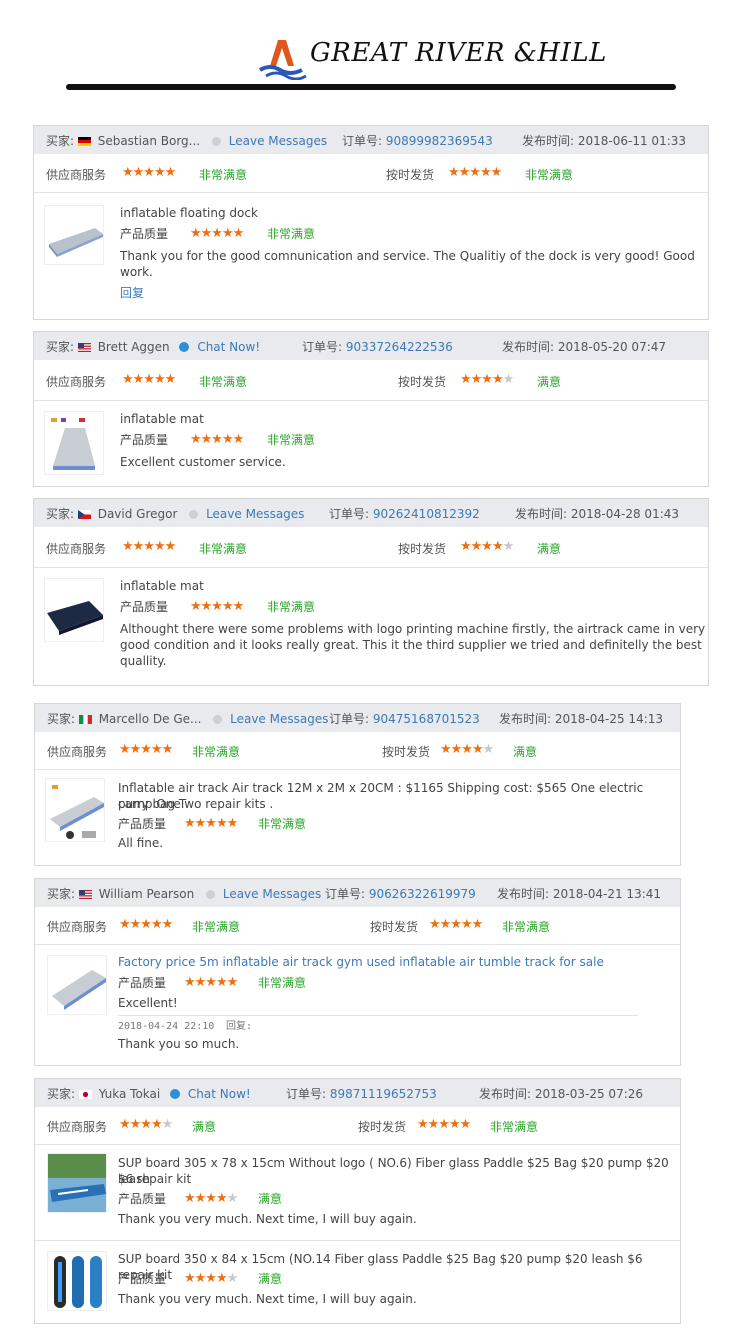 This screenshot has height=1340, width=750. I want to click on service-rating-text: 非常满意, so click(223, 175).